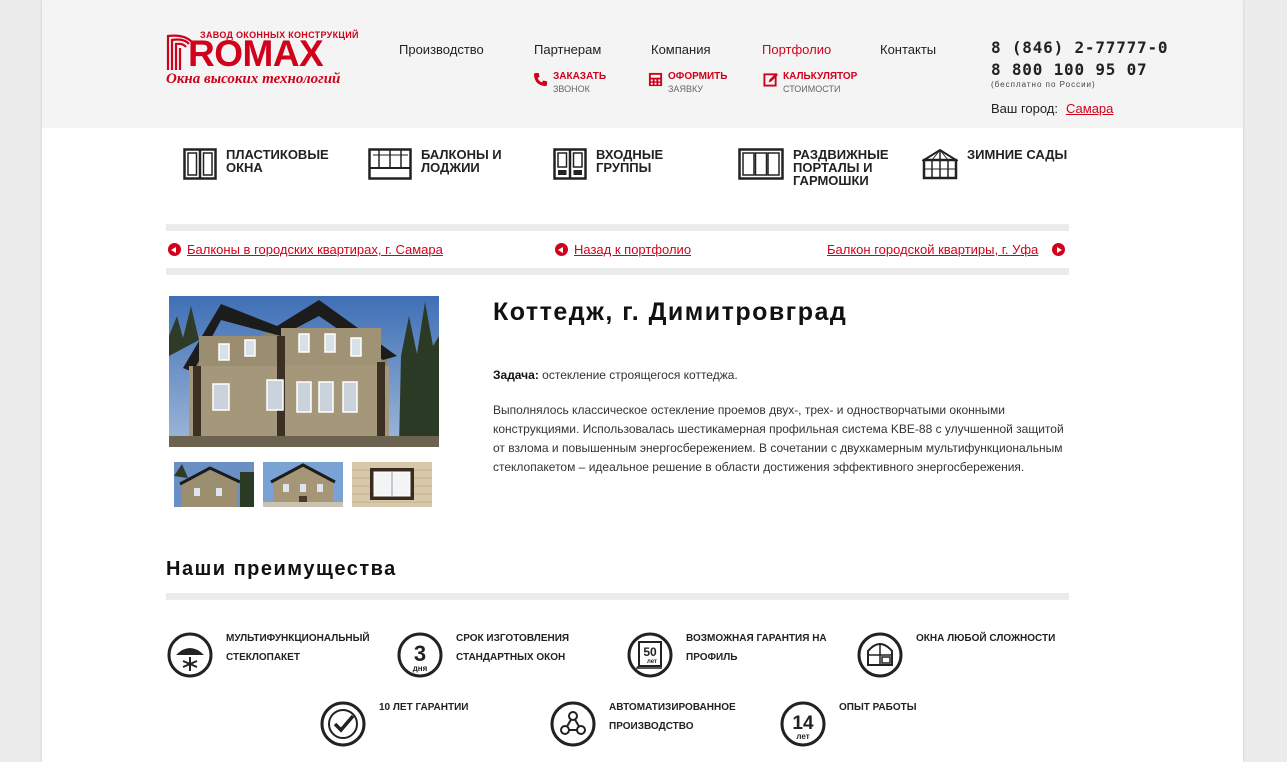 The image size is (1287, 762). I want to click on logo-word: ROMAX, so click(256, 53).